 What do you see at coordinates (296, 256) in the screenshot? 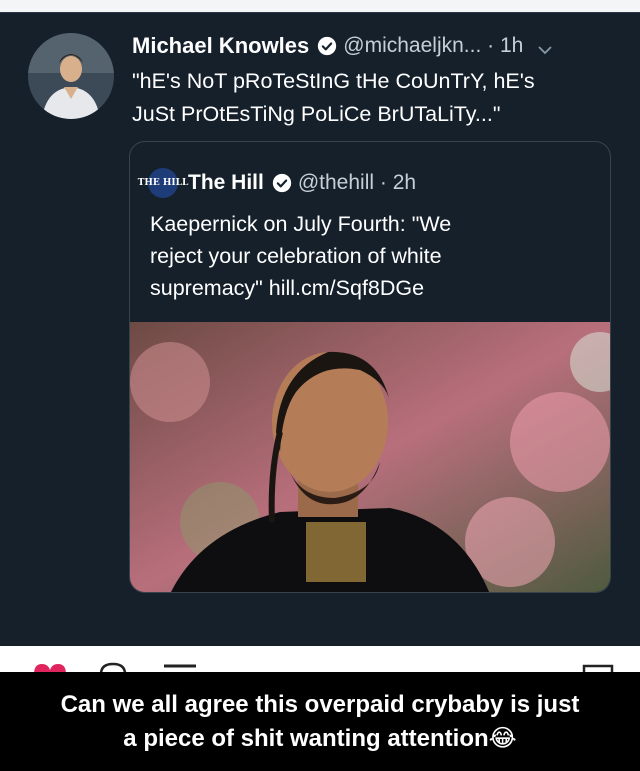
I see `quoted-text-line: reject your celebration of white` at bounding box center [296, 256].